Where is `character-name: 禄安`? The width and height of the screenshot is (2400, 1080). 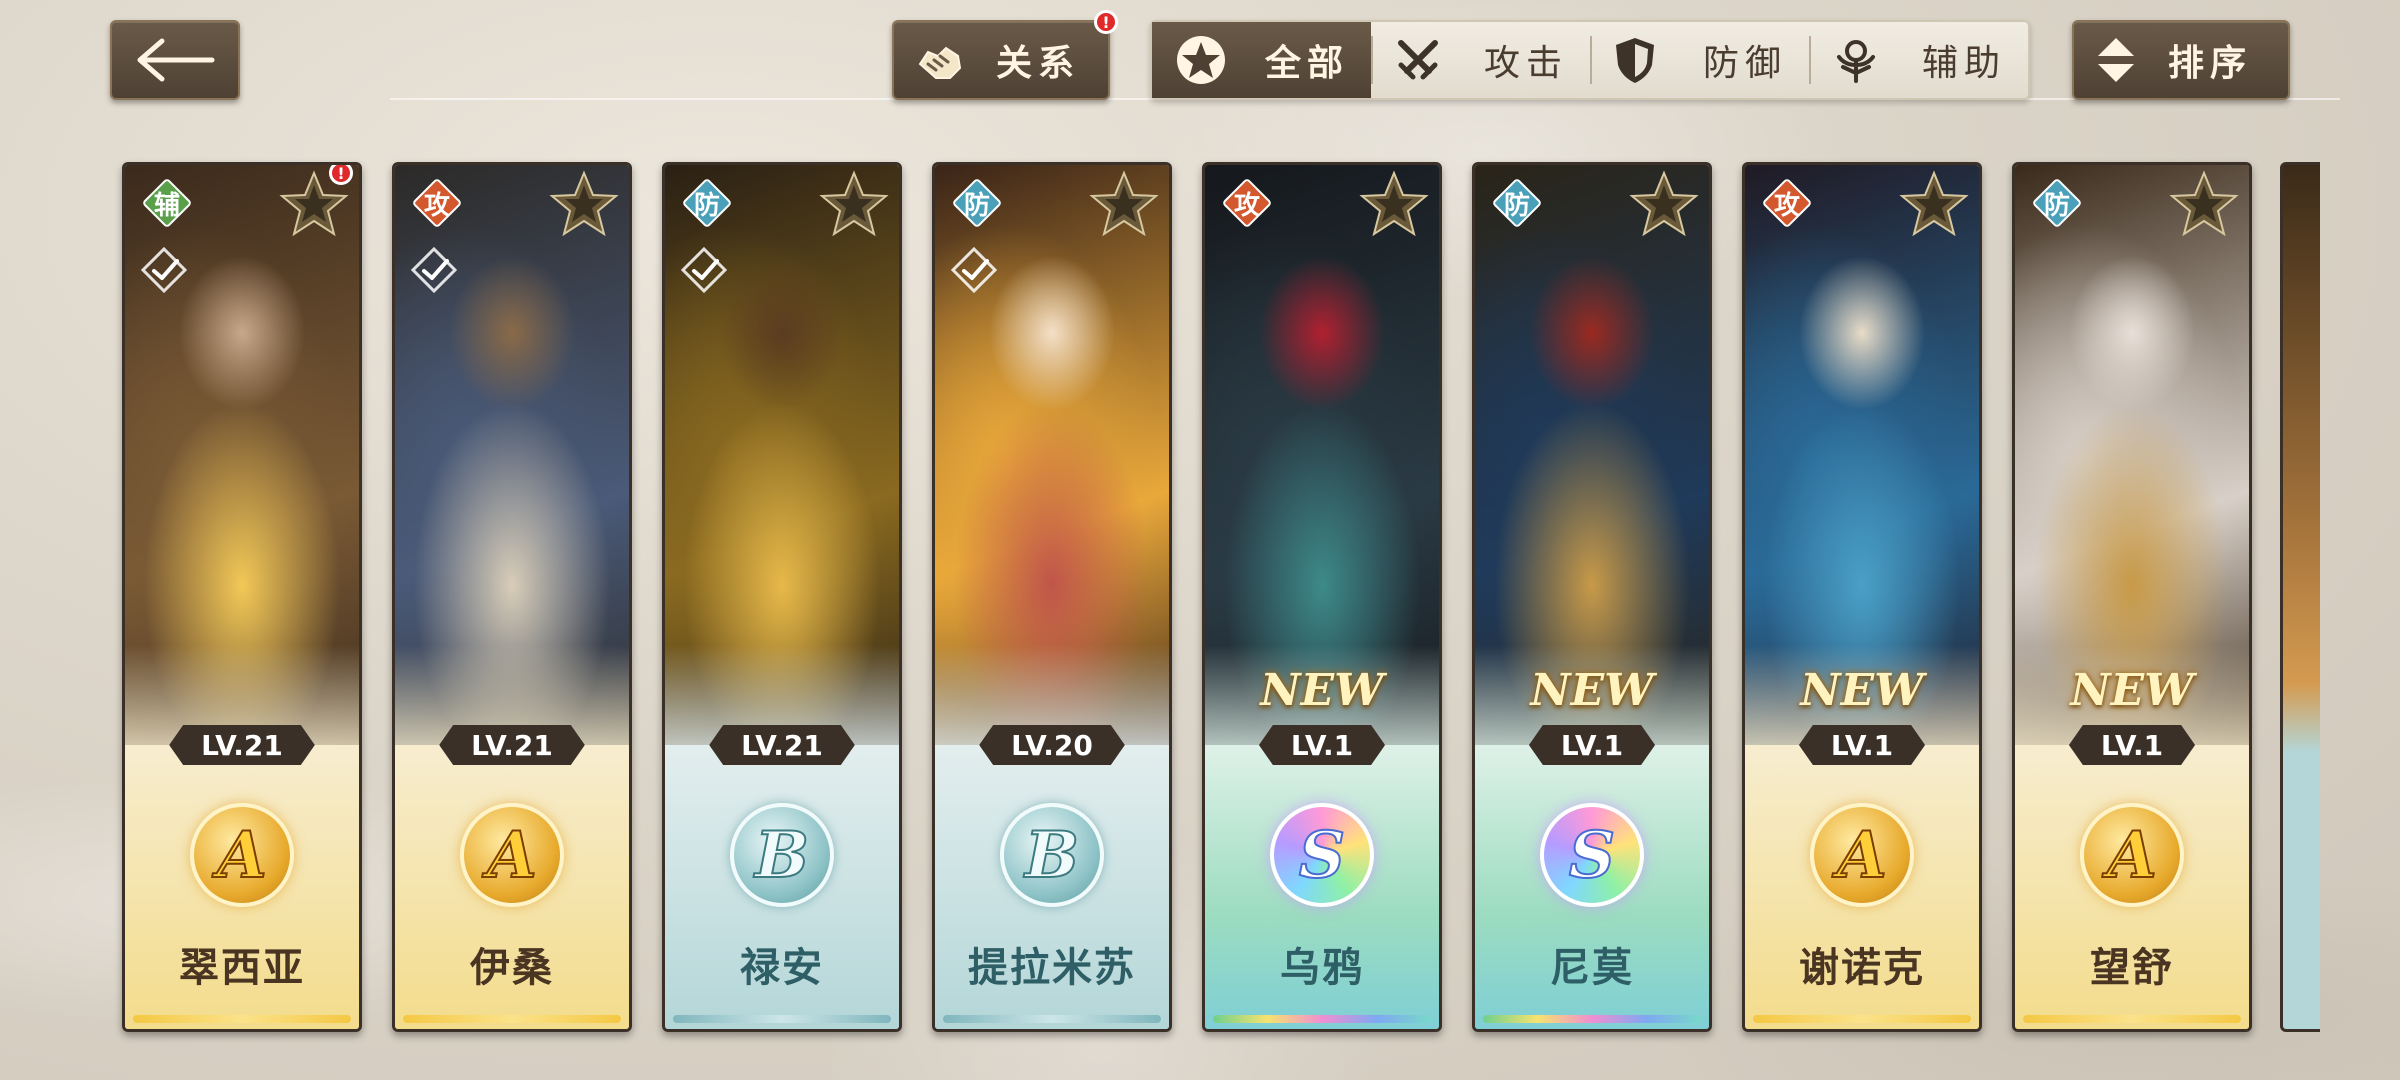
character-name: 禄安 is located at coordinates (782, 968).